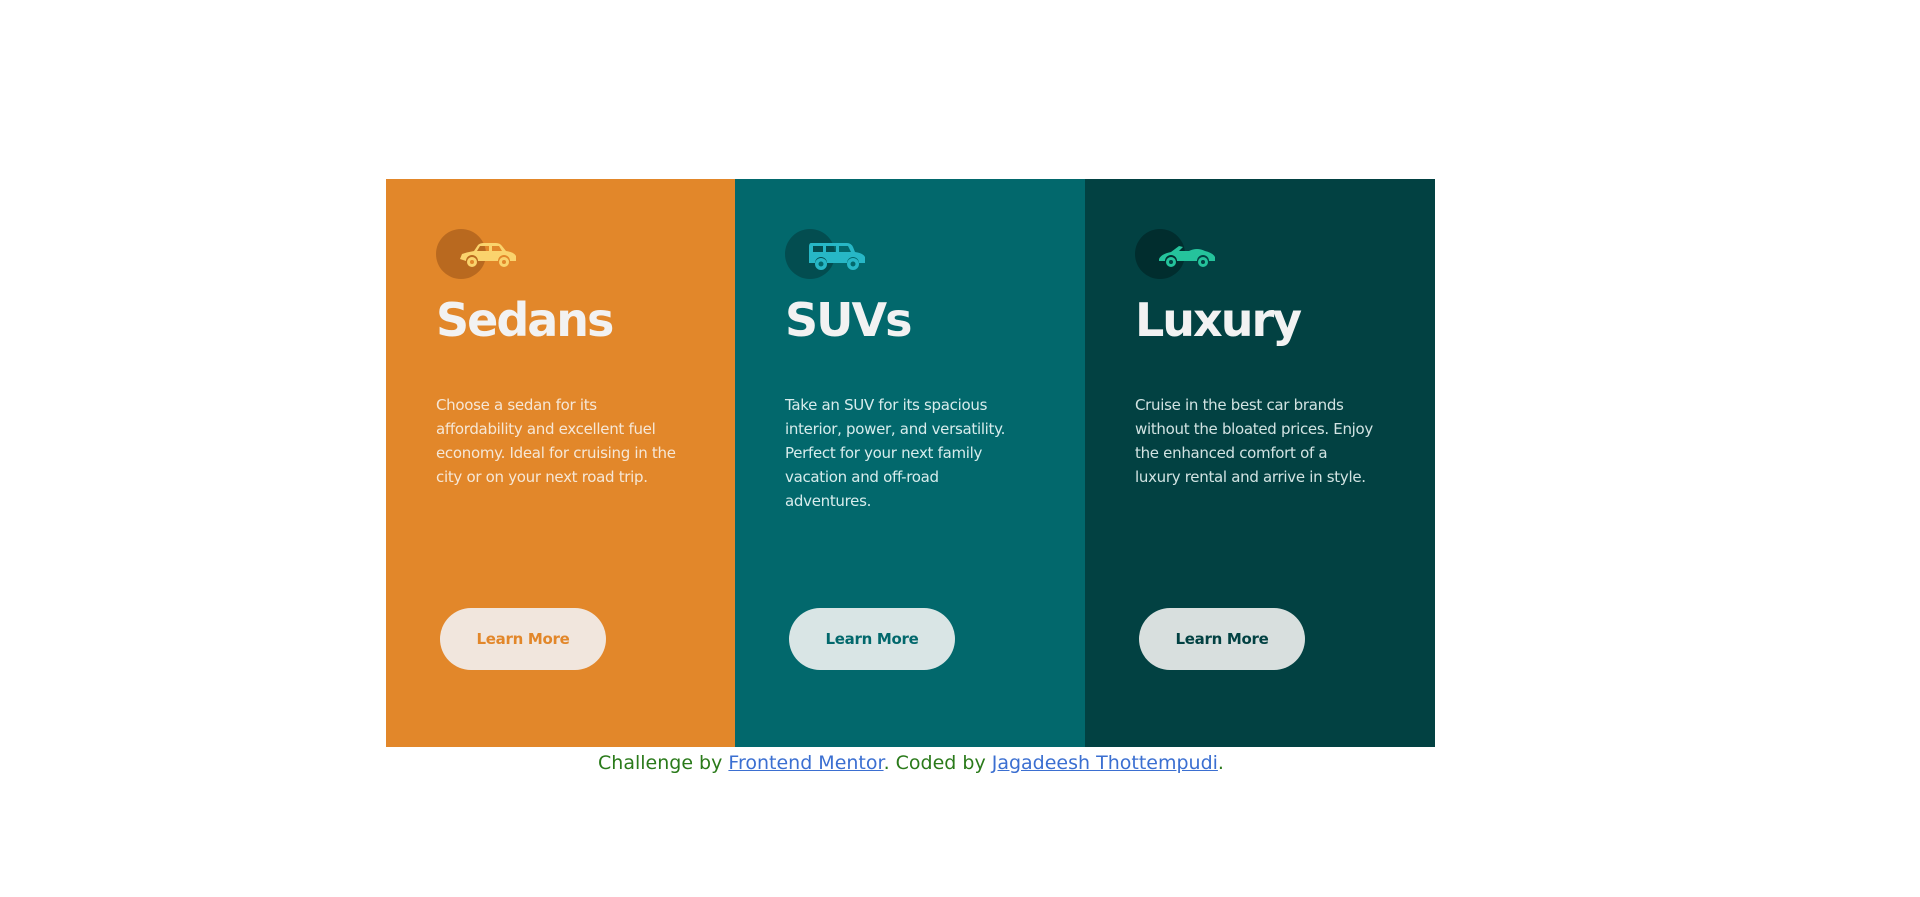 This screenshot has width=1920, height=897. What do you see at coordinates (1105, 763) in the screenshot?
I see `author-link: Jagadeesh Thottempudi` at bounding box center [1105, 763].